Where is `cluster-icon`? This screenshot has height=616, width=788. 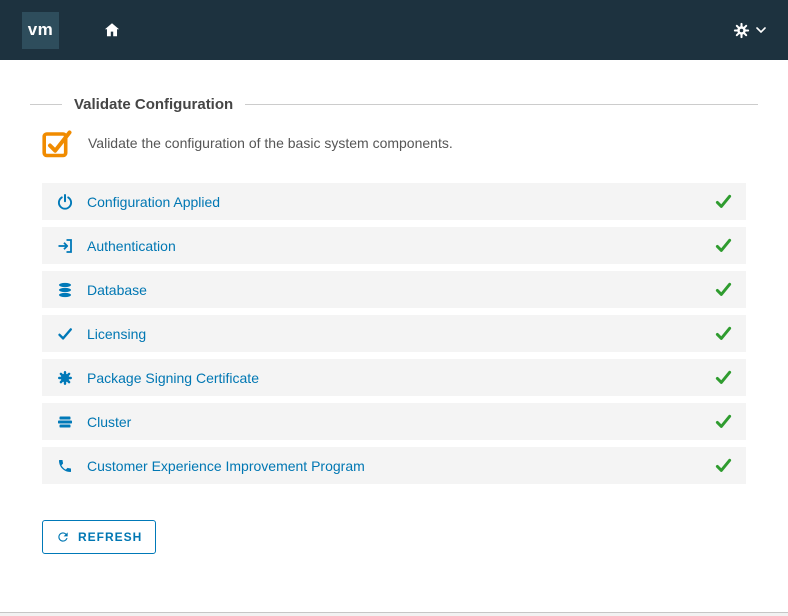 cluster-icon is located at coordinates (65, 422).